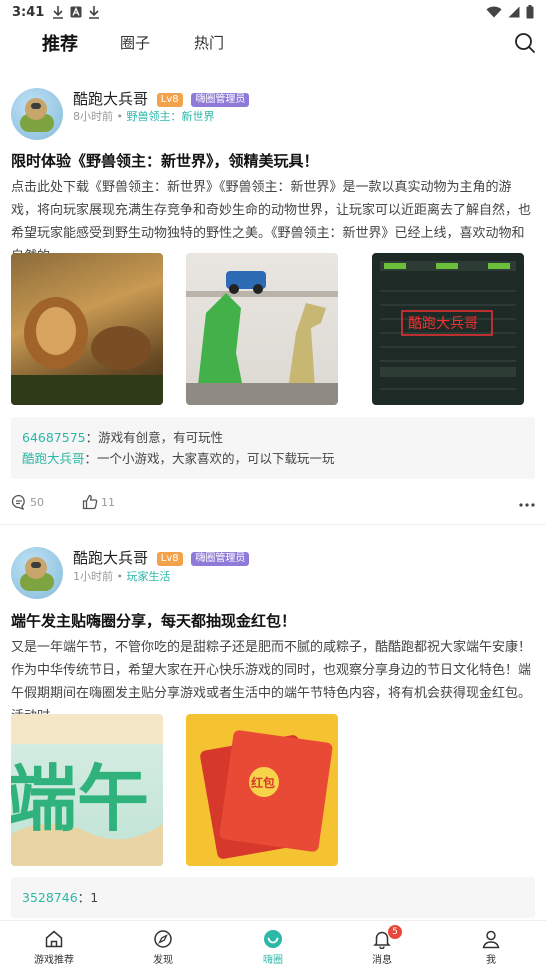  What do you see at coordinates (60, 43) in the screenshot?
I see `tab-recommend: 推荐` at bounding box center [60, 43].